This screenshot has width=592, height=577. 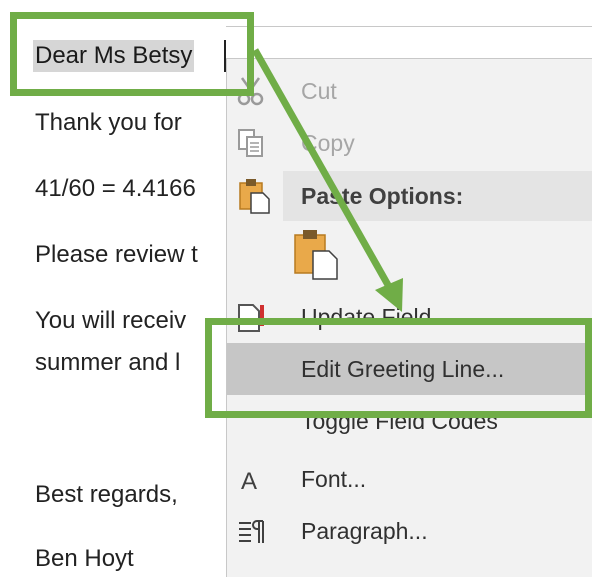 What do you see at coordinates (328, 143) in the screenshot?
I see `menu-item-label: Copy` at bounding box center [328, 143].